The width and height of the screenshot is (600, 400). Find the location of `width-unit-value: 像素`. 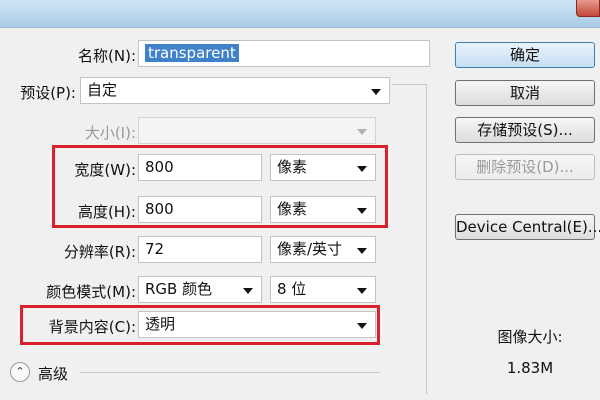

width-unit-value: 像素 is located at coordinates (292, 167).